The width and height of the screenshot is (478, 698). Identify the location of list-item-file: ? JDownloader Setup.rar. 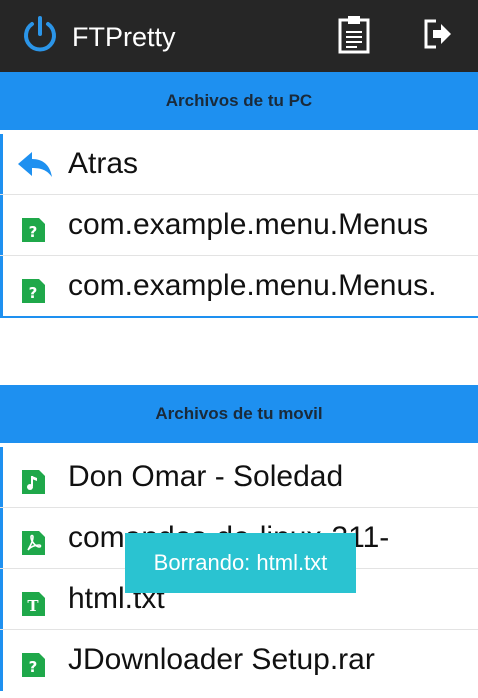
(239, 660).